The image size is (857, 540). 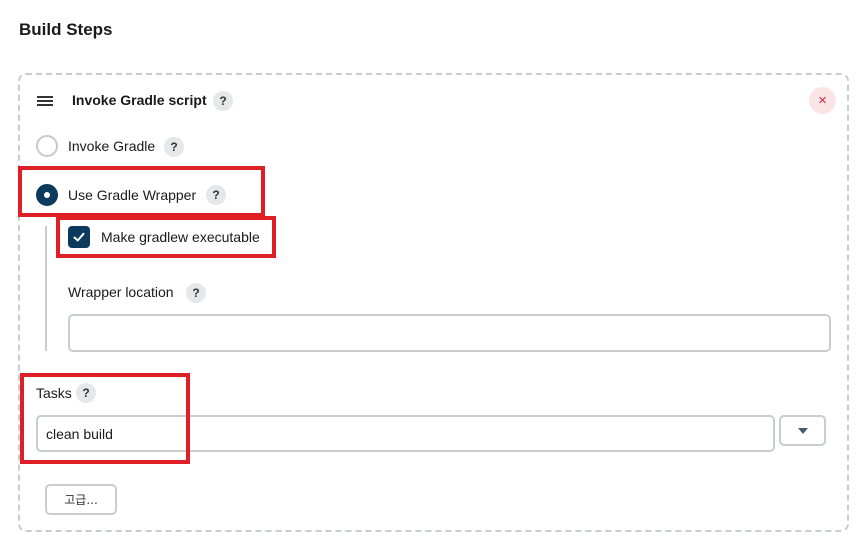 I want to click on invoke-gradle-radio, so click(x=47, y=146).